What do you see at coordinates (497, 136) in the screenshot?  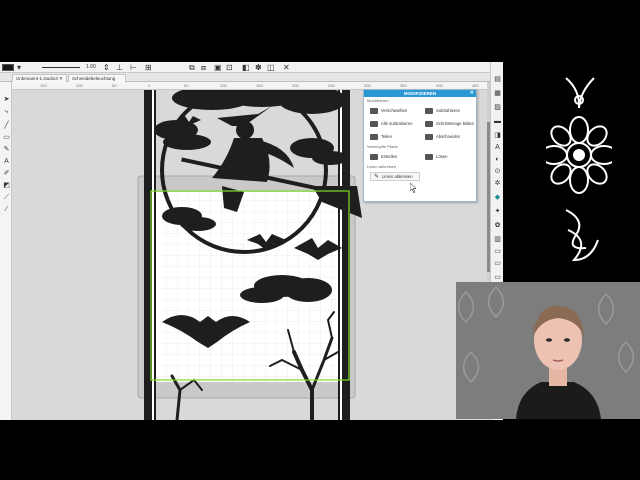 I see `gradient-icon: ◨` at bounding box center [497, 136].